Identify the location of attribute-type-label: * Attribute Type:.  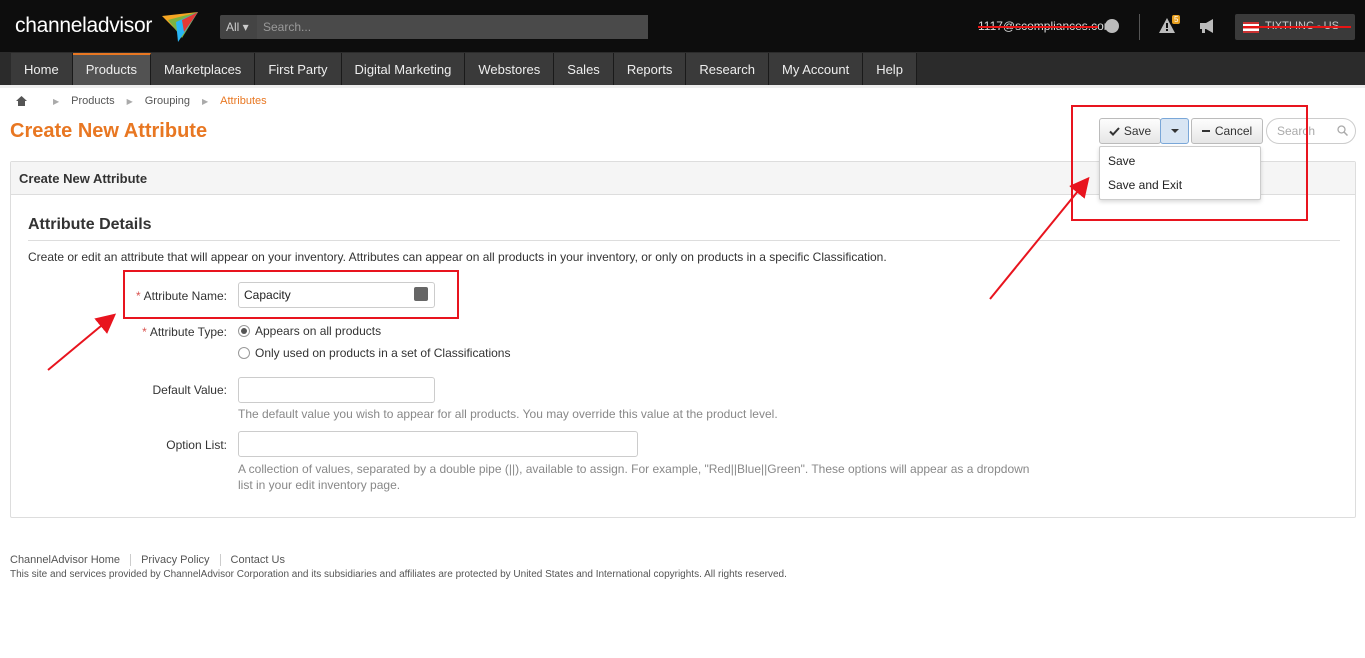
(174, 332).